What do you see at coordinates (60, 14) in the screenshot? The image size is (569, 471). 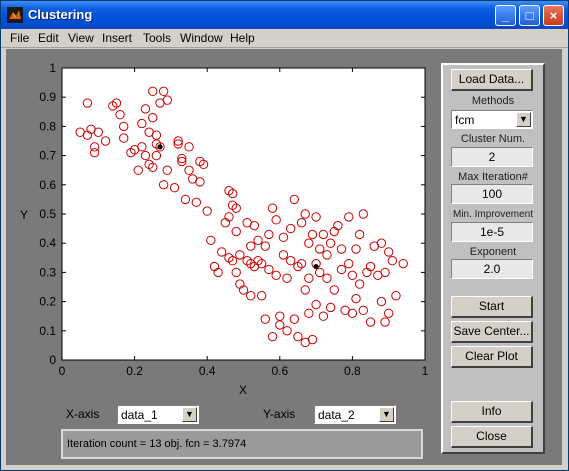 I see `window-title: Clustering` at bounding box center [60, 14].